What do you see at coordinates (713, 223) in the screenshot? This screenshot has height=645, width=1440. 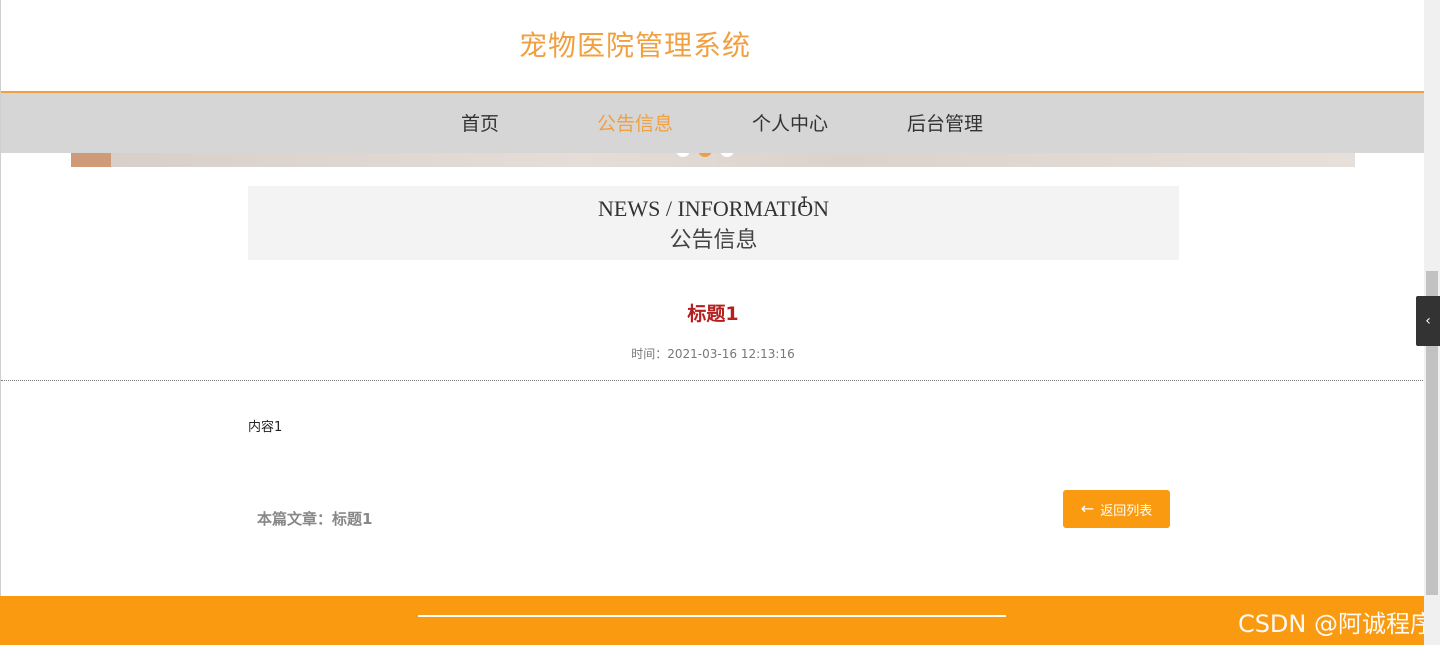 I see `section-heading: NEWS / INFORMATION 公告信息` at bounding box center [713, 223].